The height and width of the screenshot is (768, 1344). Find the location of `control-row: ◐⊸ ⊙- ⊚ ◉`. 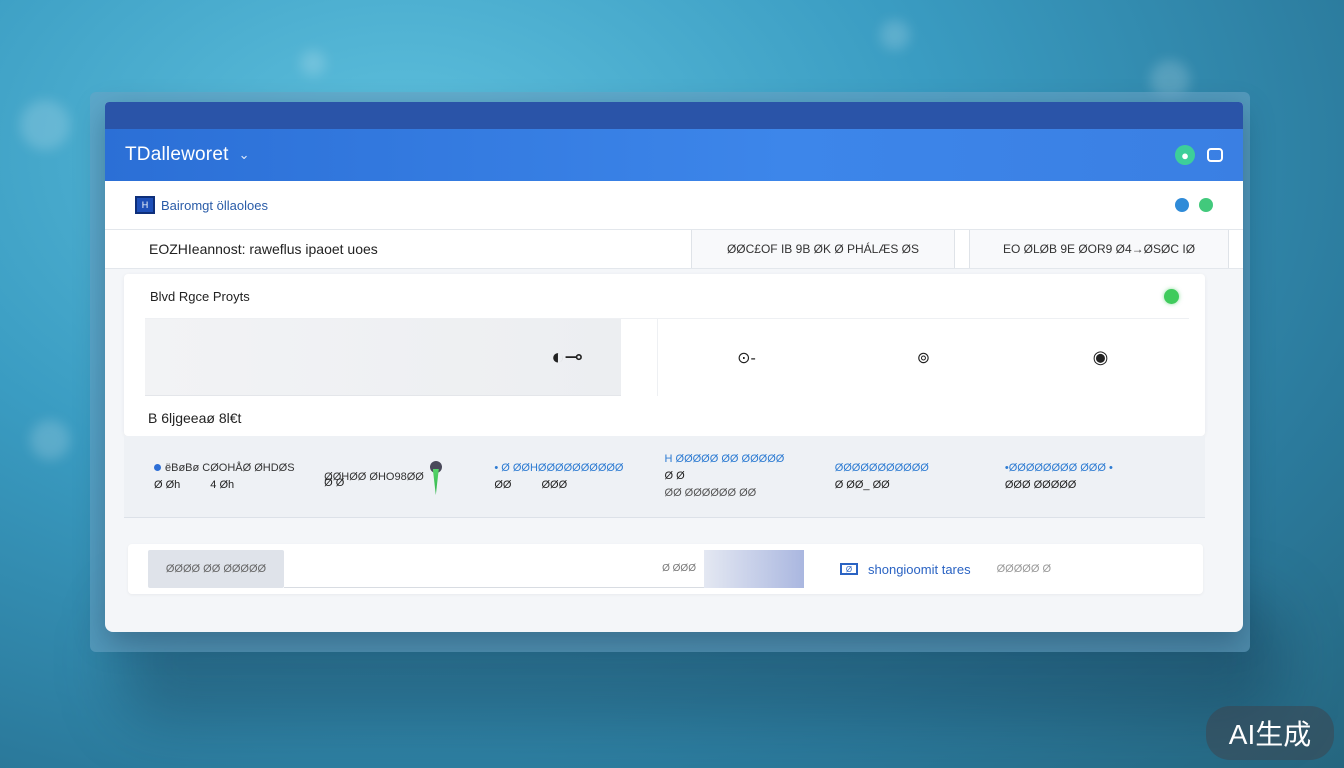

control-row: ◐⊸ ⊙- ⊚ ◉ is located at coordinates (667, 357).